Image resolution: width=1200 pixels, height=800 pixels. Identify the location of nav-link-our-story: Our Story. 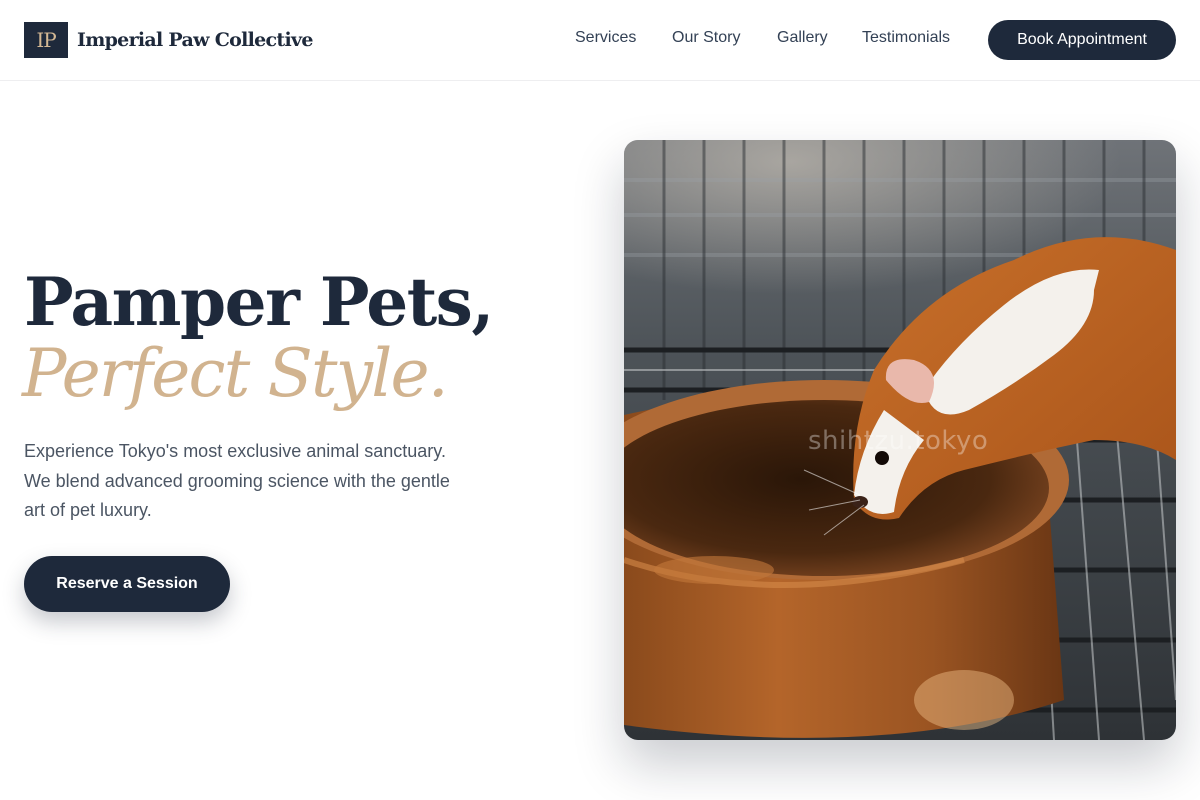
(706, 38).